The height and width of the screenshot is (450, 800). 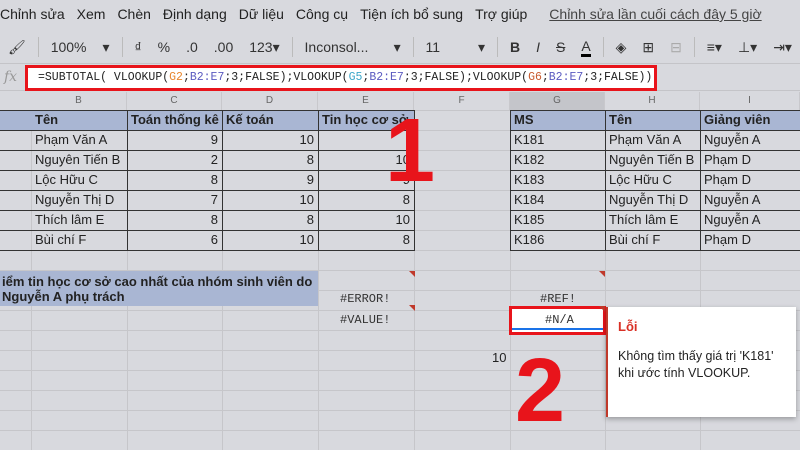 What do you see at coordinates (655, 14) in the screenshot?
I see `last-edit-link: Chỉnh sửa lần cuối cách đây 5 giờ` at bounding box center [655, 14].